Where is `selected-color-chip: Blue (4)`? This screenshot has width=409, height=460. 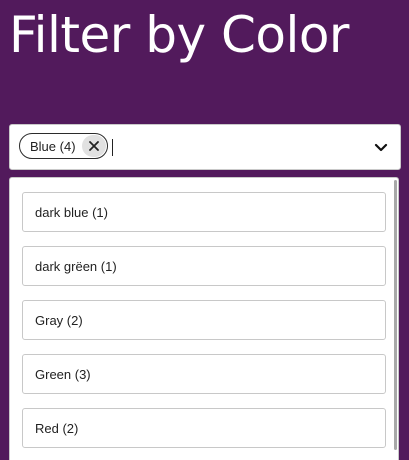 selected-color-chip: Blue (4) is located at coordinates (63, 146).